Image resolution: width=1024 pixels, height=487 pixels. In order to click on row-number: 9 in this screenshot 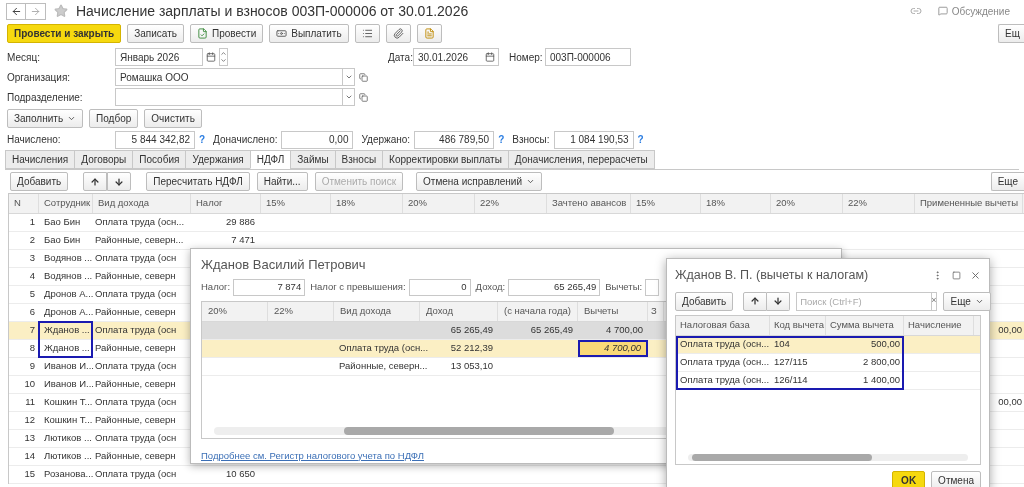, I will do `click(32, 366)`.